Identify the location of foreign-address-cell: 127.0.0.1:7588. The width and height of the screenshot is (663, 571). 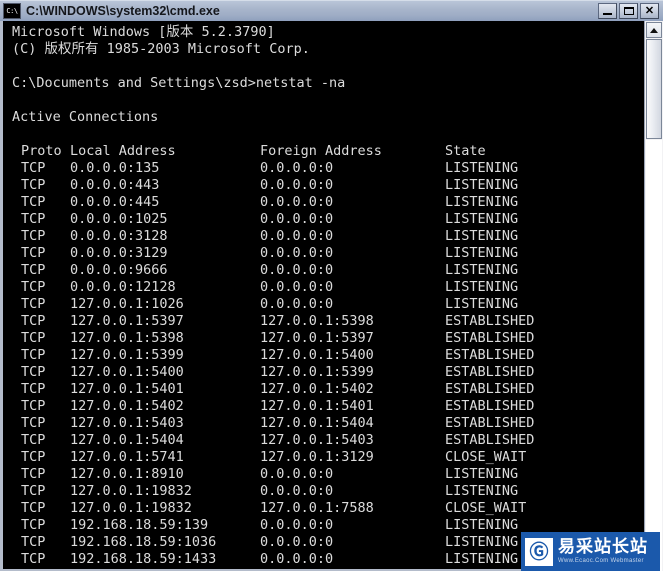
(317, 508).